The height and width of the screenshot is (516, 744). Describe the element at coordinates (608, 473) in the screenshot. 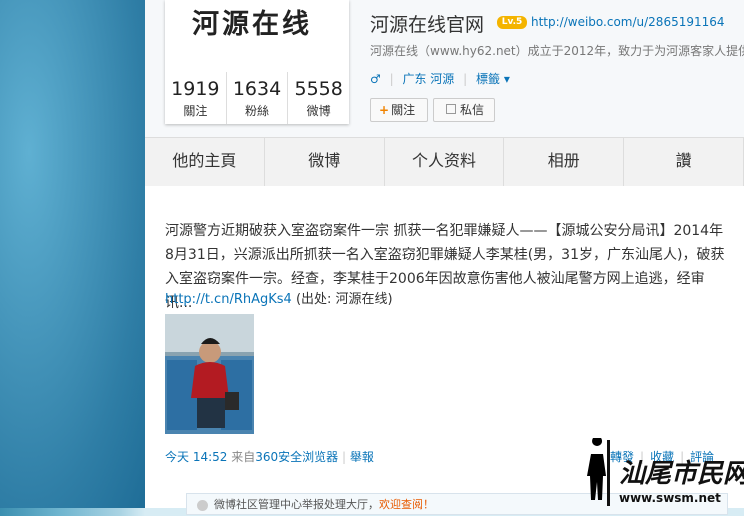

I see `watermark-pole` at that location.